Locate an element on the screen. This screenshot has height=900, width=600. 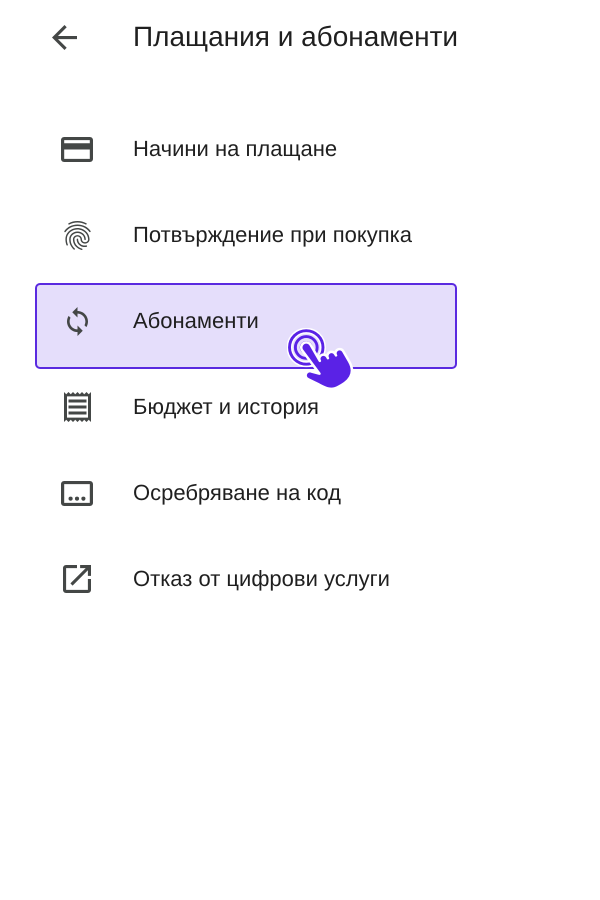
menu-item: Абонаменти is located at coordinates (246, 326).